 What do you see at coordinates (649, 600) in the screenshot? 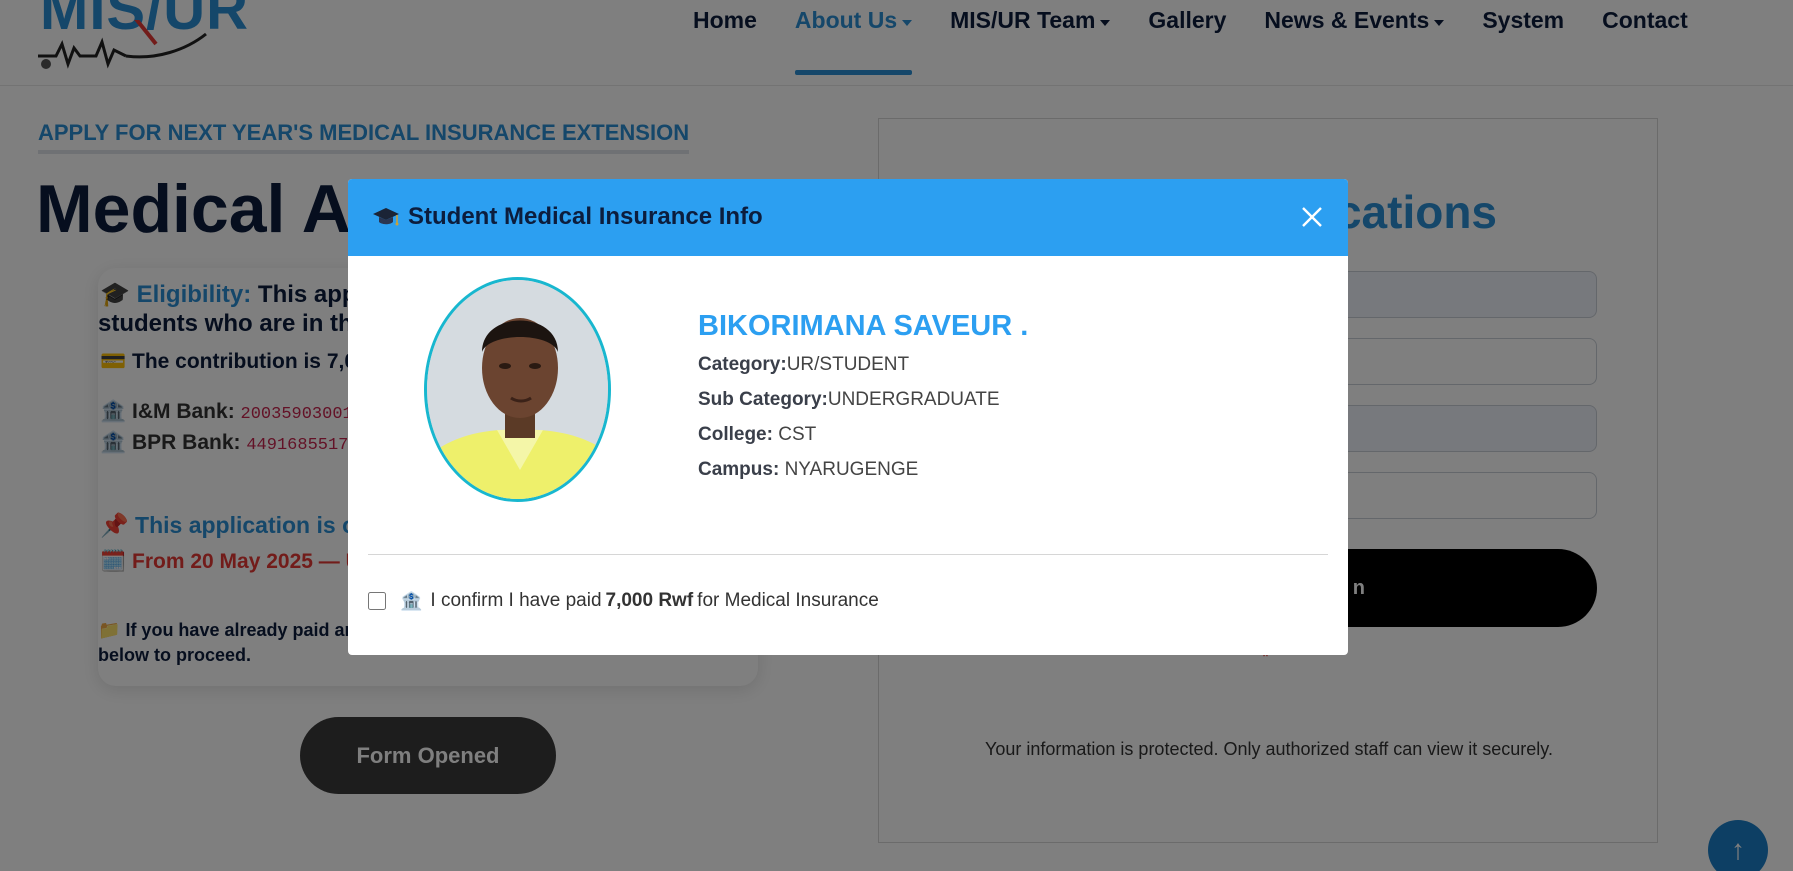
I see `confirm-amount: 7,000 Rwf` at bounding box center [649, 600].